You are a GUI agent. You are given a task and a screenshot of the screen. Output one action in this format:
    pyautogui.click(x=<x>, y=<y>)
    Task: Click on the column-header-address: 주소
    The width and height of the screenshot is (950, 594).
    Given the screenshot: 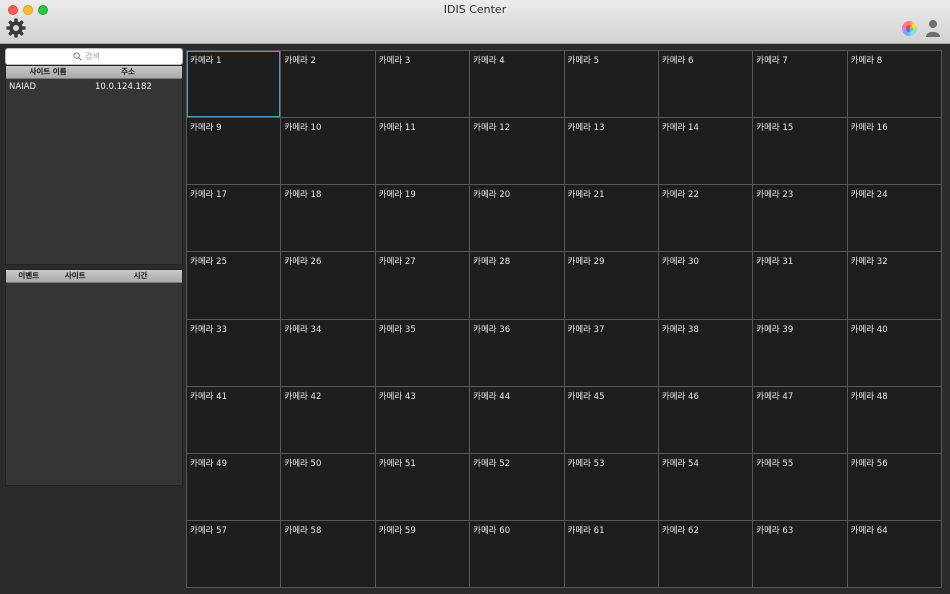 What is the action you would take?
    pyautogui.click(x=128, y=72)
    